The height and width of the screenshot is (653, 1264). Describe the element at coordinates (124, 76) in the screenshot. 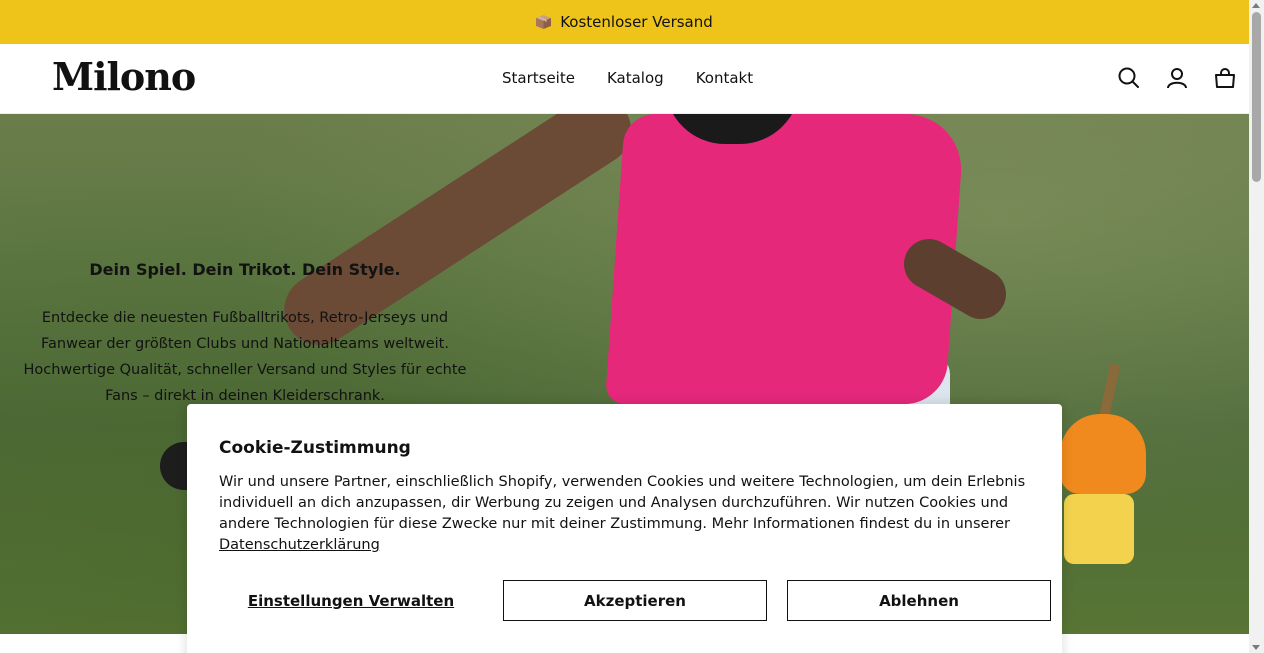

I see `site-logo: Milono` at that location.